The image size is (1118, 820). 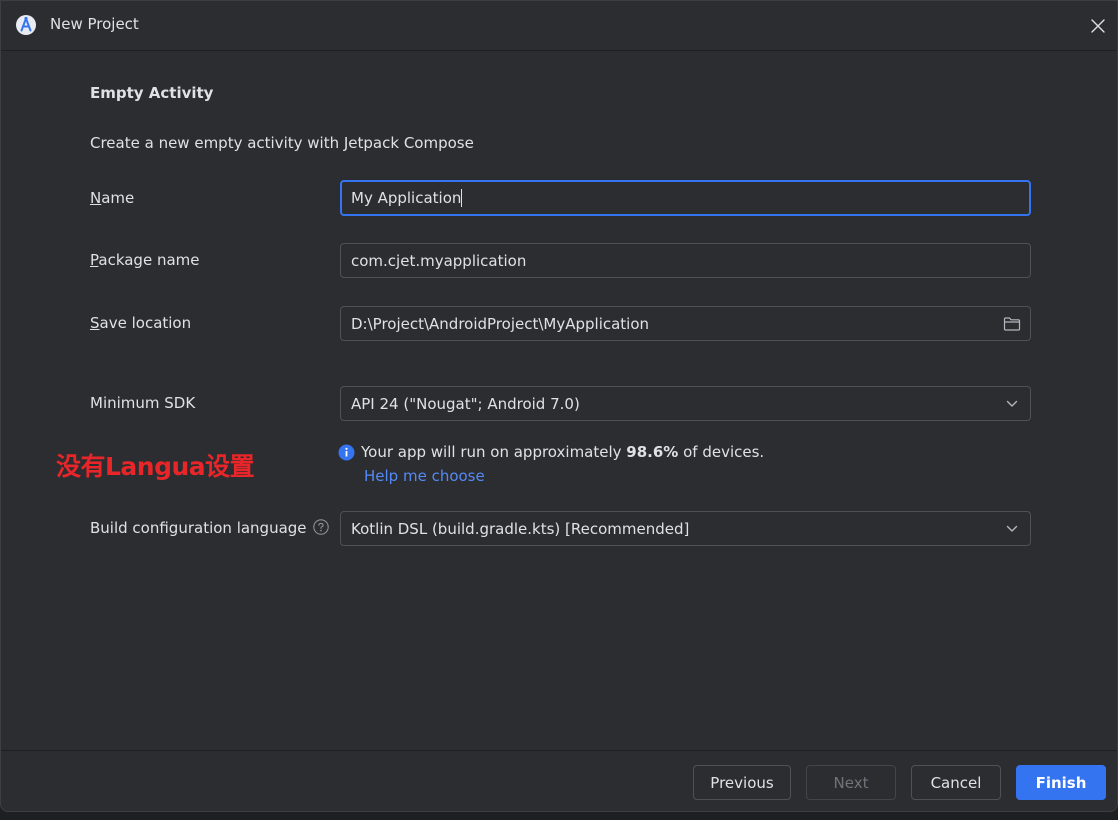 I want to click on title-bar: New Project, so click(x=559, y=26).